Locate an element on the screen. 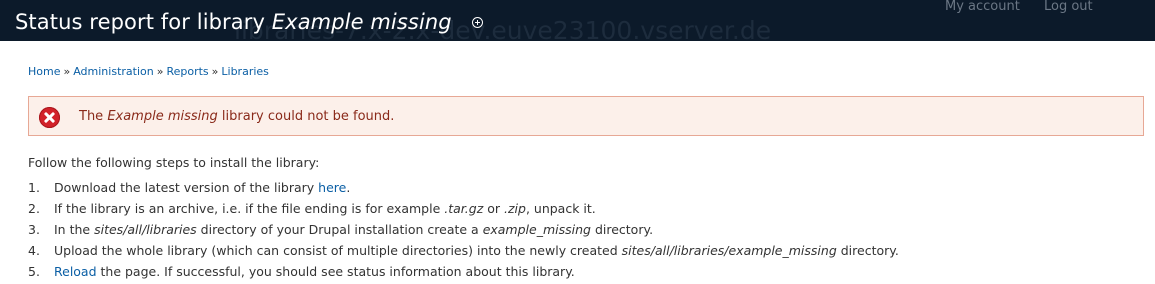 The width and height of the screenshot is (1155, 284). page-title-library: Example missing is located at coordinates (361, 22).